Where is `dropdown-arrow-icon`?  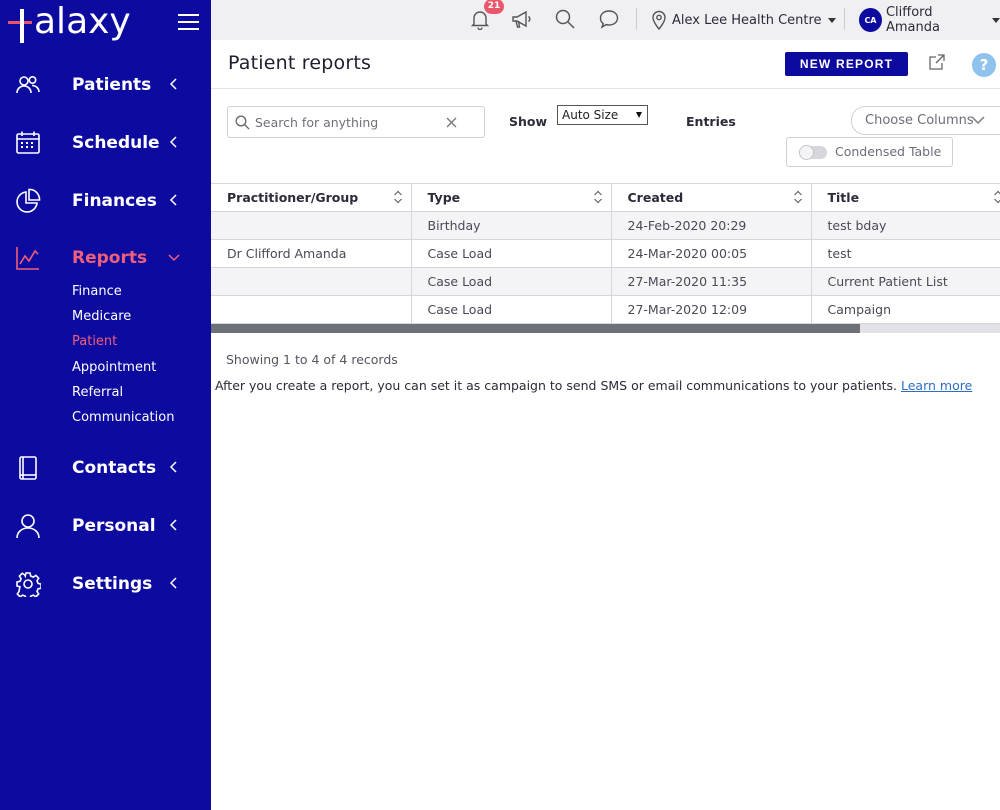
dropdown-arrow-icon is located at coordinates (639, 115).